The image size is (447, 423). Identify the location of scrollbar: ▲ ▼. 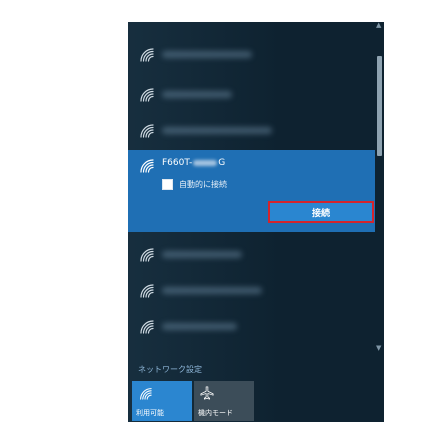
(379, 187).